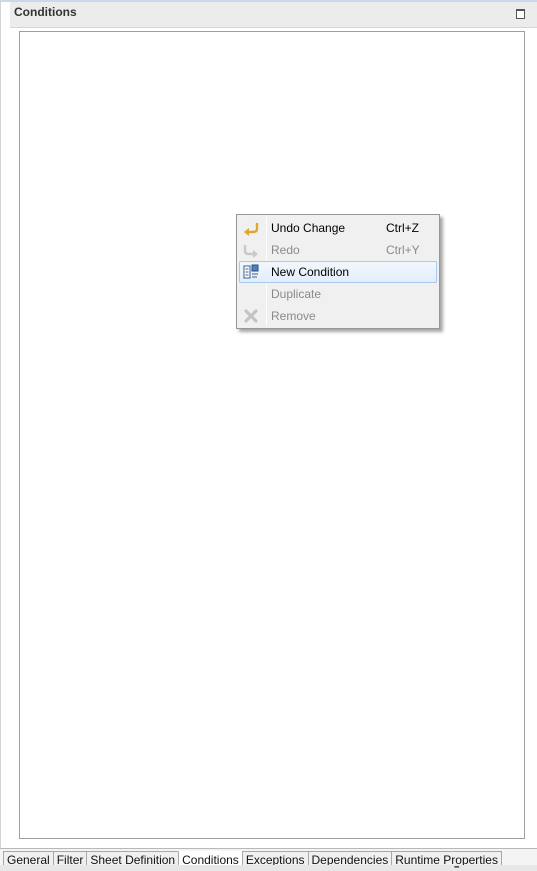 The image size is (537, 871). Describe the element at coordinates (285, 250) in the screenshot. I see `menu-item-label: Redo` at that location.